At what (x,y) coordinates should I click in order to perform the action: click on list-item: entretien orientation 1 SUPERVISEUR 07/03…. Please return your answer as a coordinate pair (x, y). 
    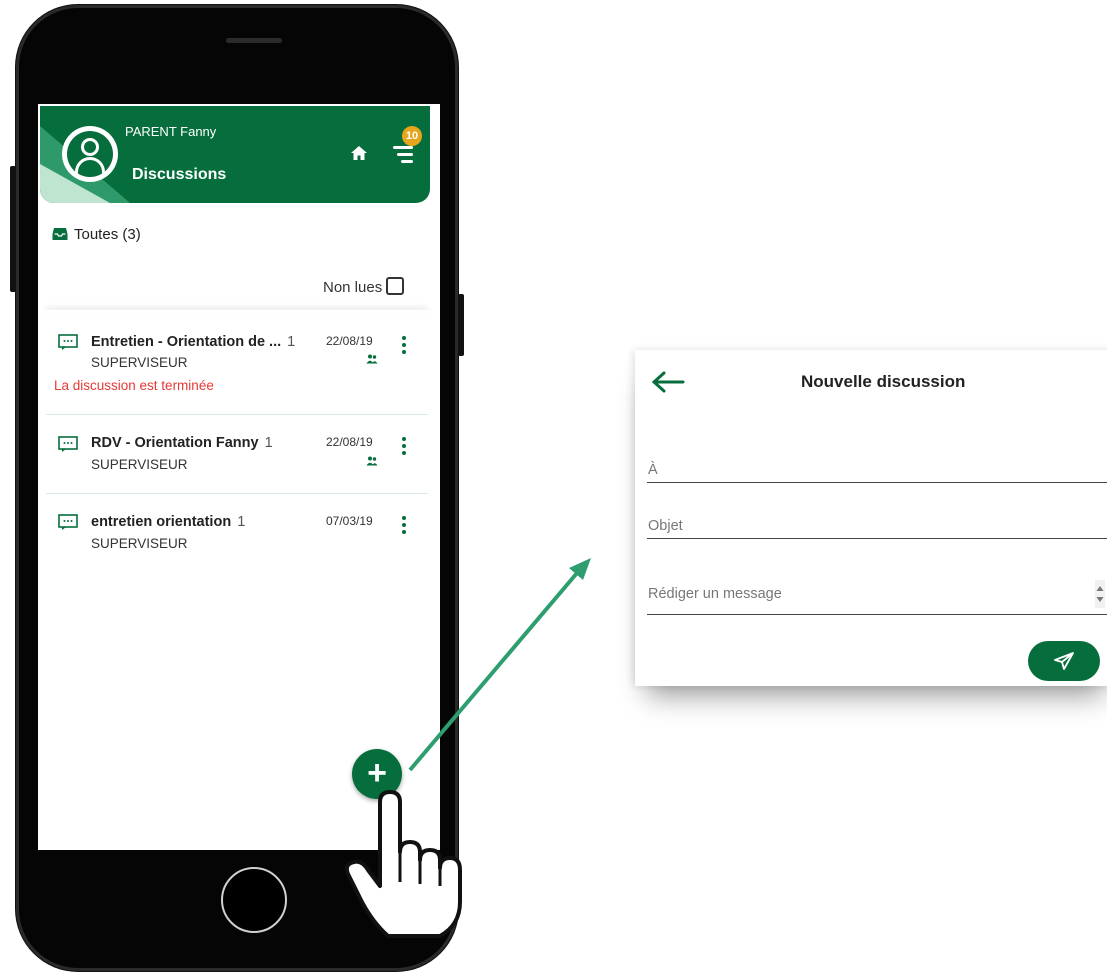
    Looking at the image, I should click on (237, 529).